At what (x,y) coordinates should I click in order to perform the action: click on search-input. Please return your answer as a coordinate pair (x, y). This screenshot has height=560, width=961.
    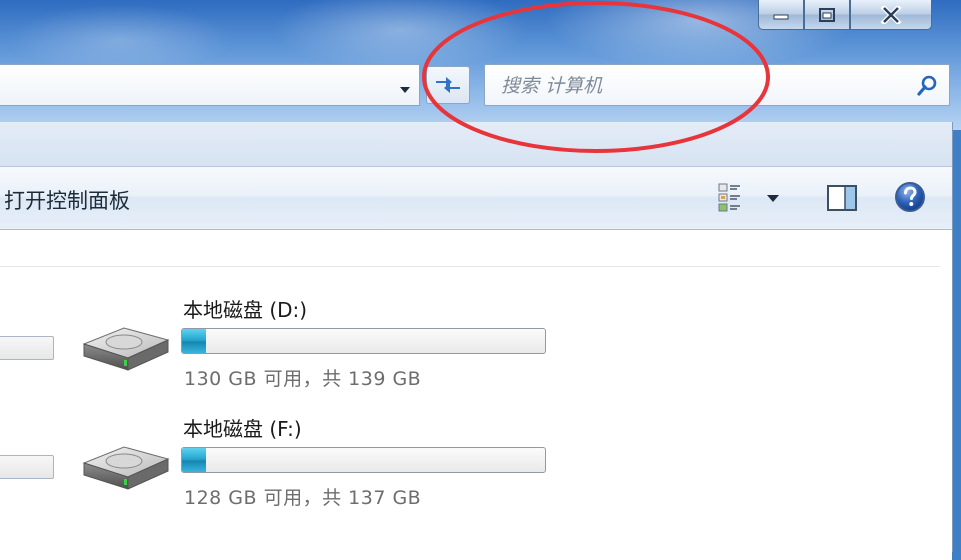
    Looking at the image, I should click on (701, 86).